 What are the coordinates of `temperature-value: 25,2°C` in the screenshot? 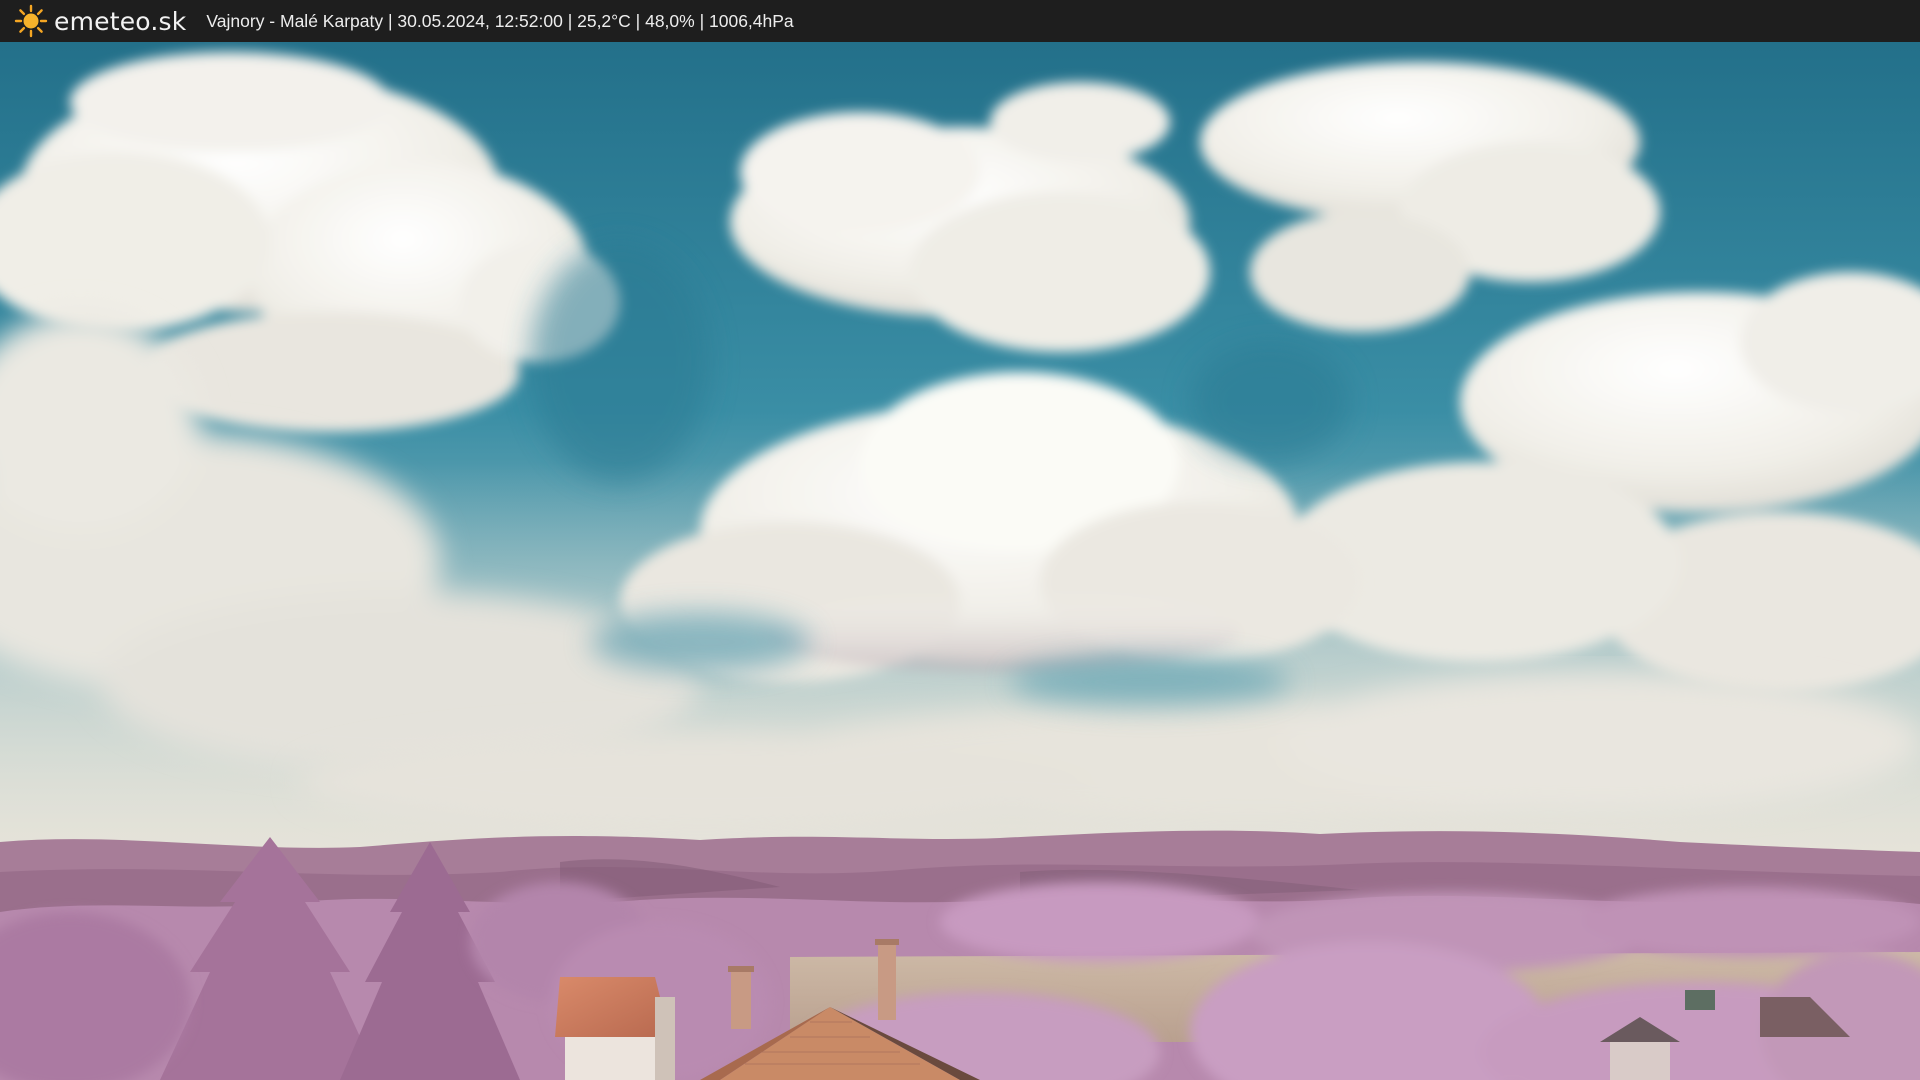 It's located at (604, 20).